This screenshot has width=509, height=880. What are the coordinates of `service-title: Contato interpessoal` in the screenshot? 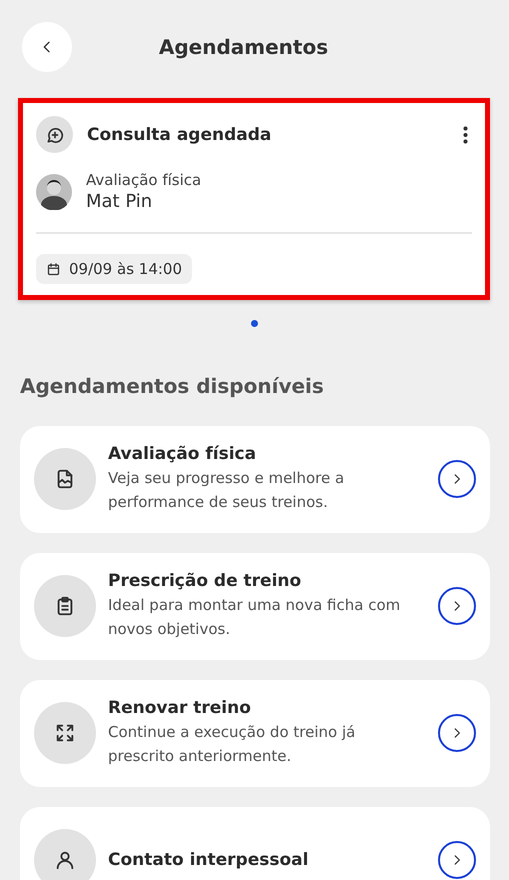 It's located at (209, 860).